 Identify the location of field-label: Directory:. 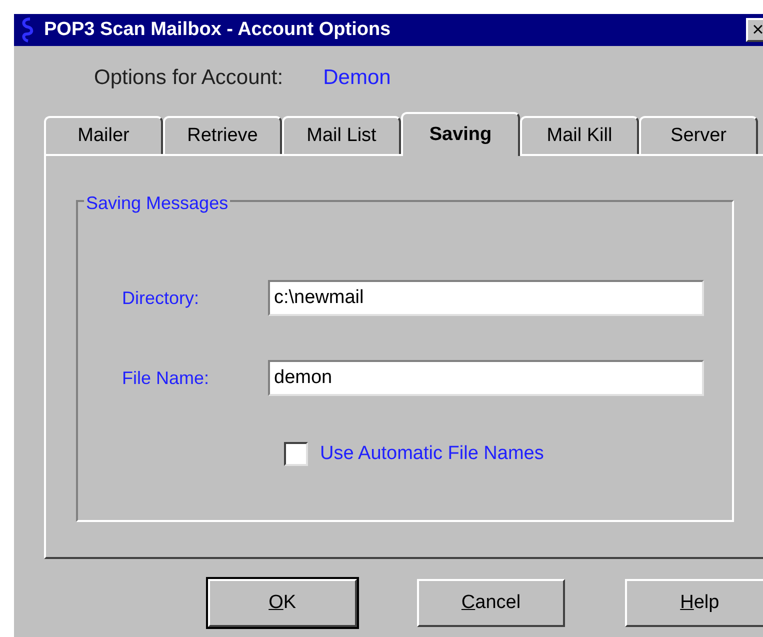
(161, 298).